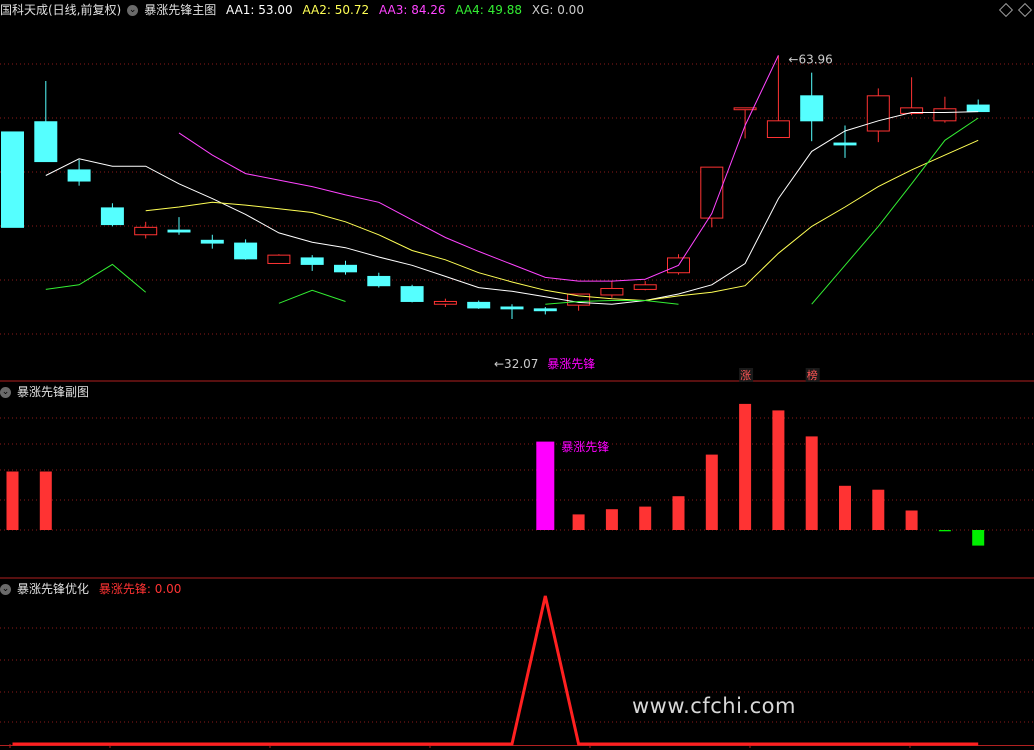 This screenshot has height=750, width=1034. Describe the element at coordinates (714, 706) in the screenshot. I see `watermark-text: www.cfchi.com` at that location.